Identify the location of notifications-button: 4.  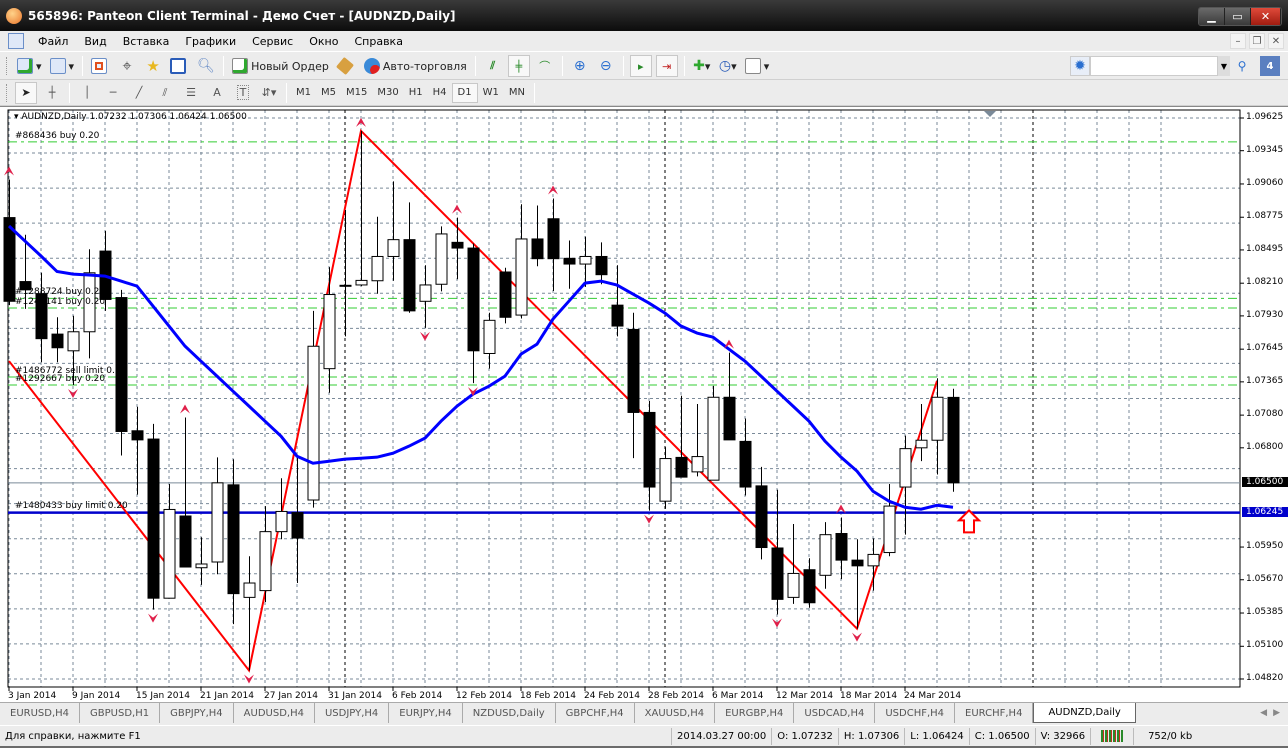
(1270, 66).